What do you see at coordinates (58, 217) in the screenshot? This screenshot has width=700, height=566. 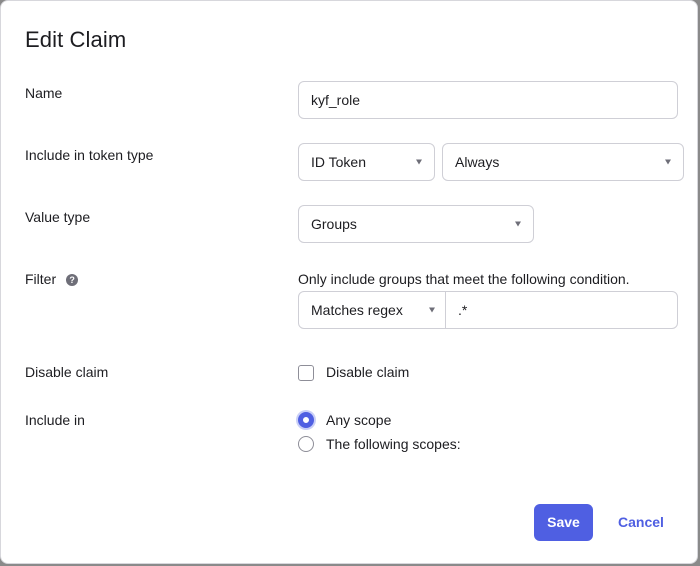 I see `value-type-label: Value type` at bounding box center [58, 217].